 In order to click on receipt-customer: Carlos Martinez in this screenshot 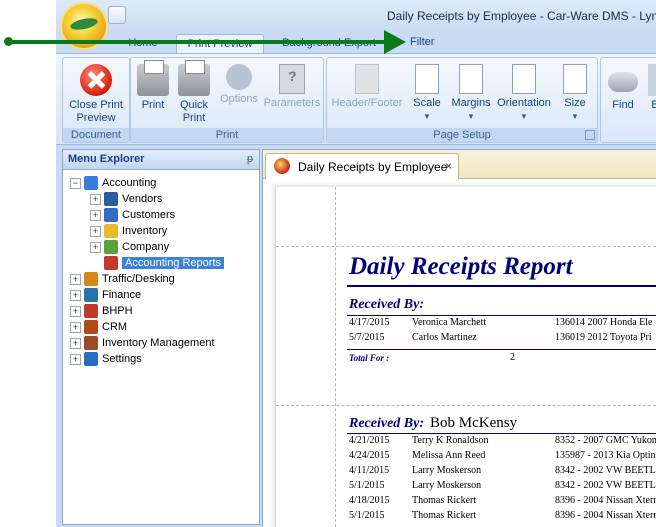, I will do `click(444, 337)`.